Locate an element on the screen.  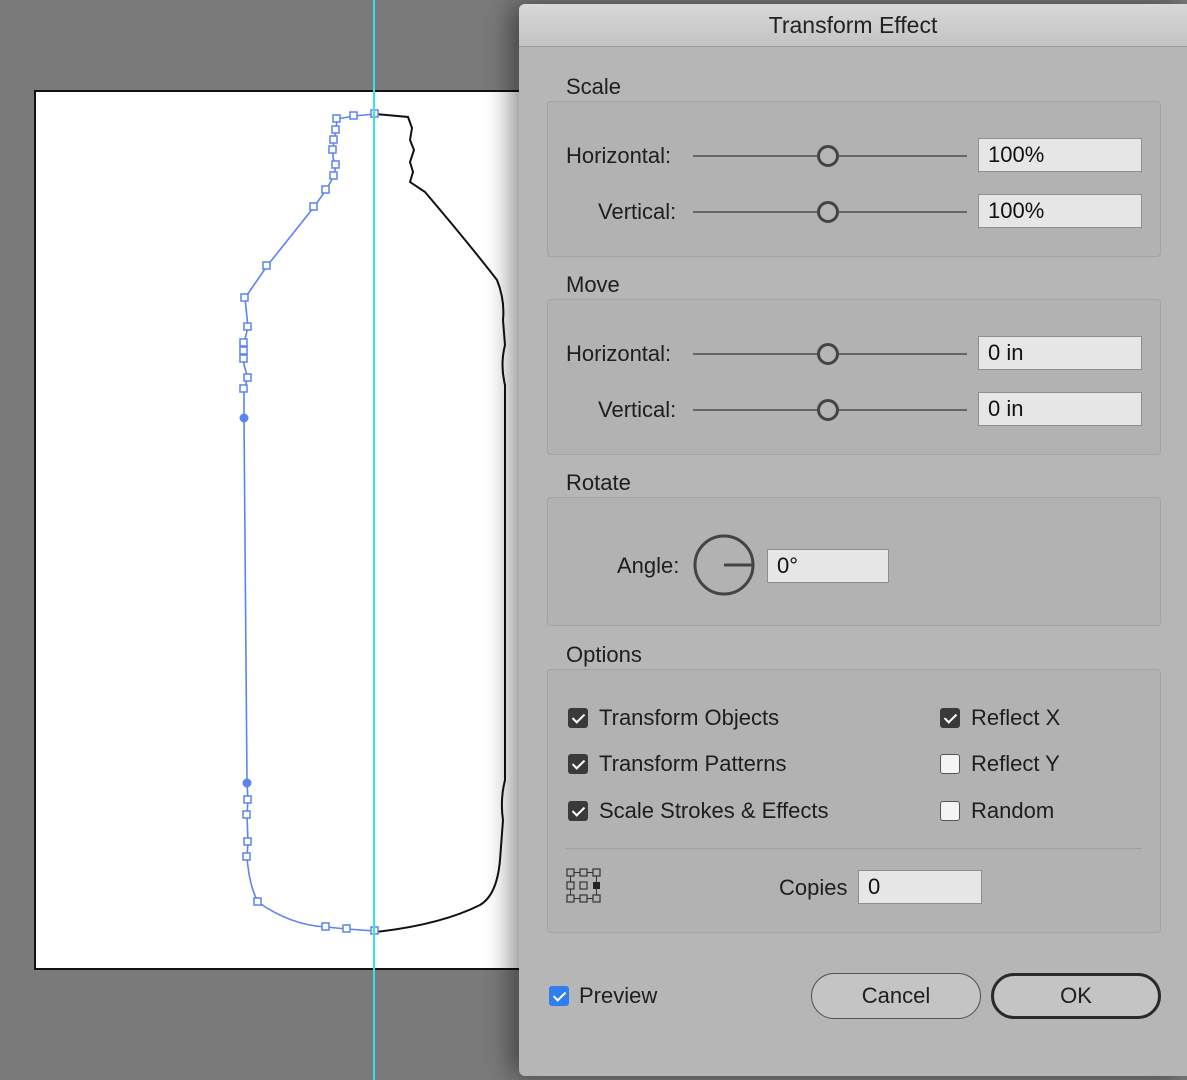
scale-strokes-checkbox is located at coordinates (578, 811).